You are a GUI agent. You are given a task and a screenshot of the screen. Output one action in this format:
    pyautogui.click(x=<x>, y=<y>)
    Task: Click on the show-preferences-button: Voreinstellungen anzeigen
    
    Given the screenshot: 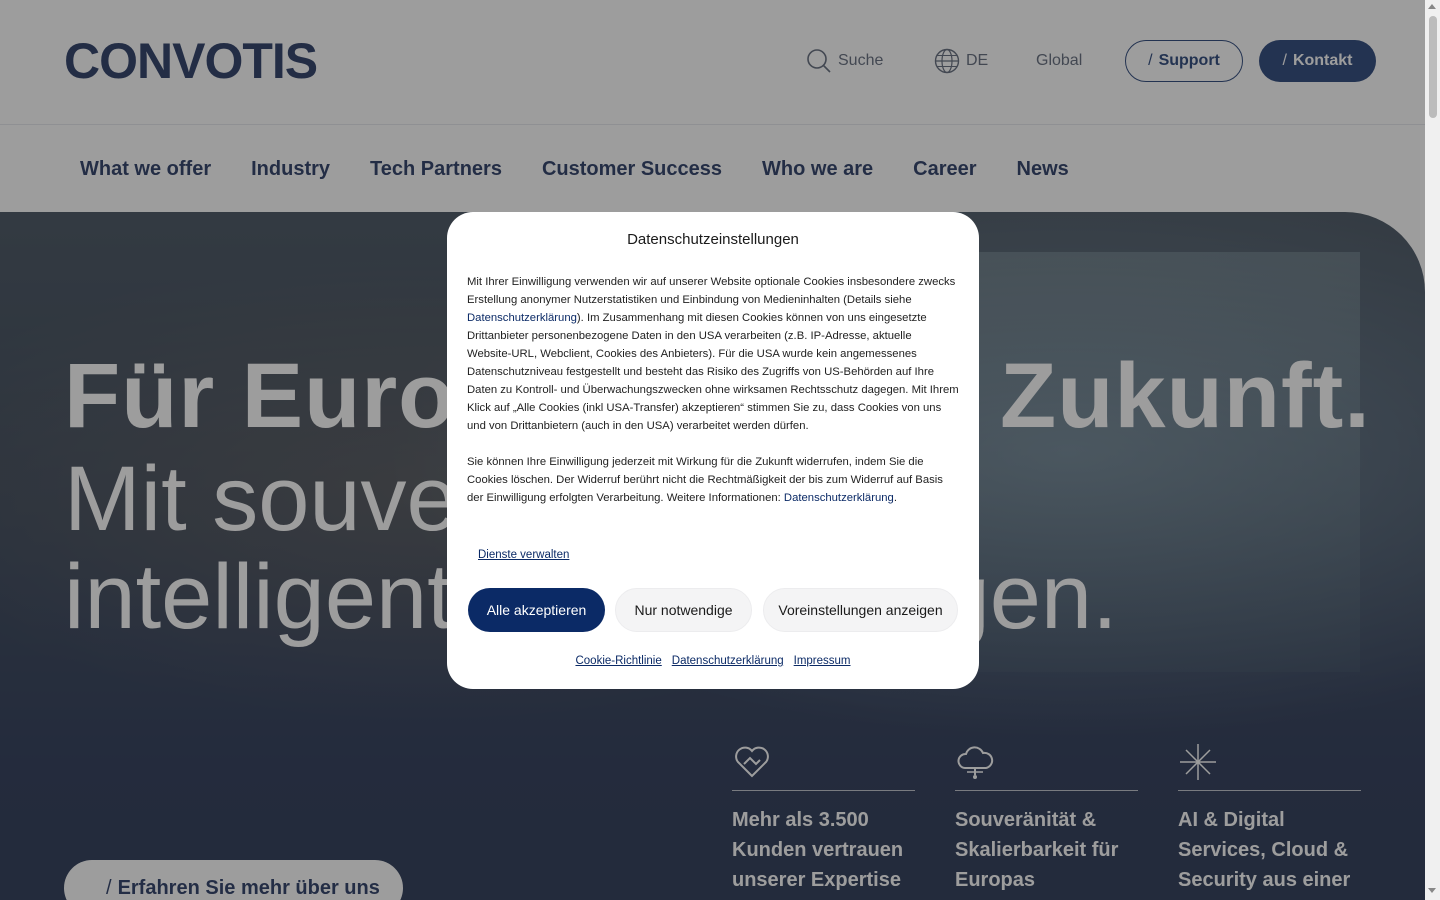 What is the action you would take?
    pyautogui.click(x=860, y=610)
    